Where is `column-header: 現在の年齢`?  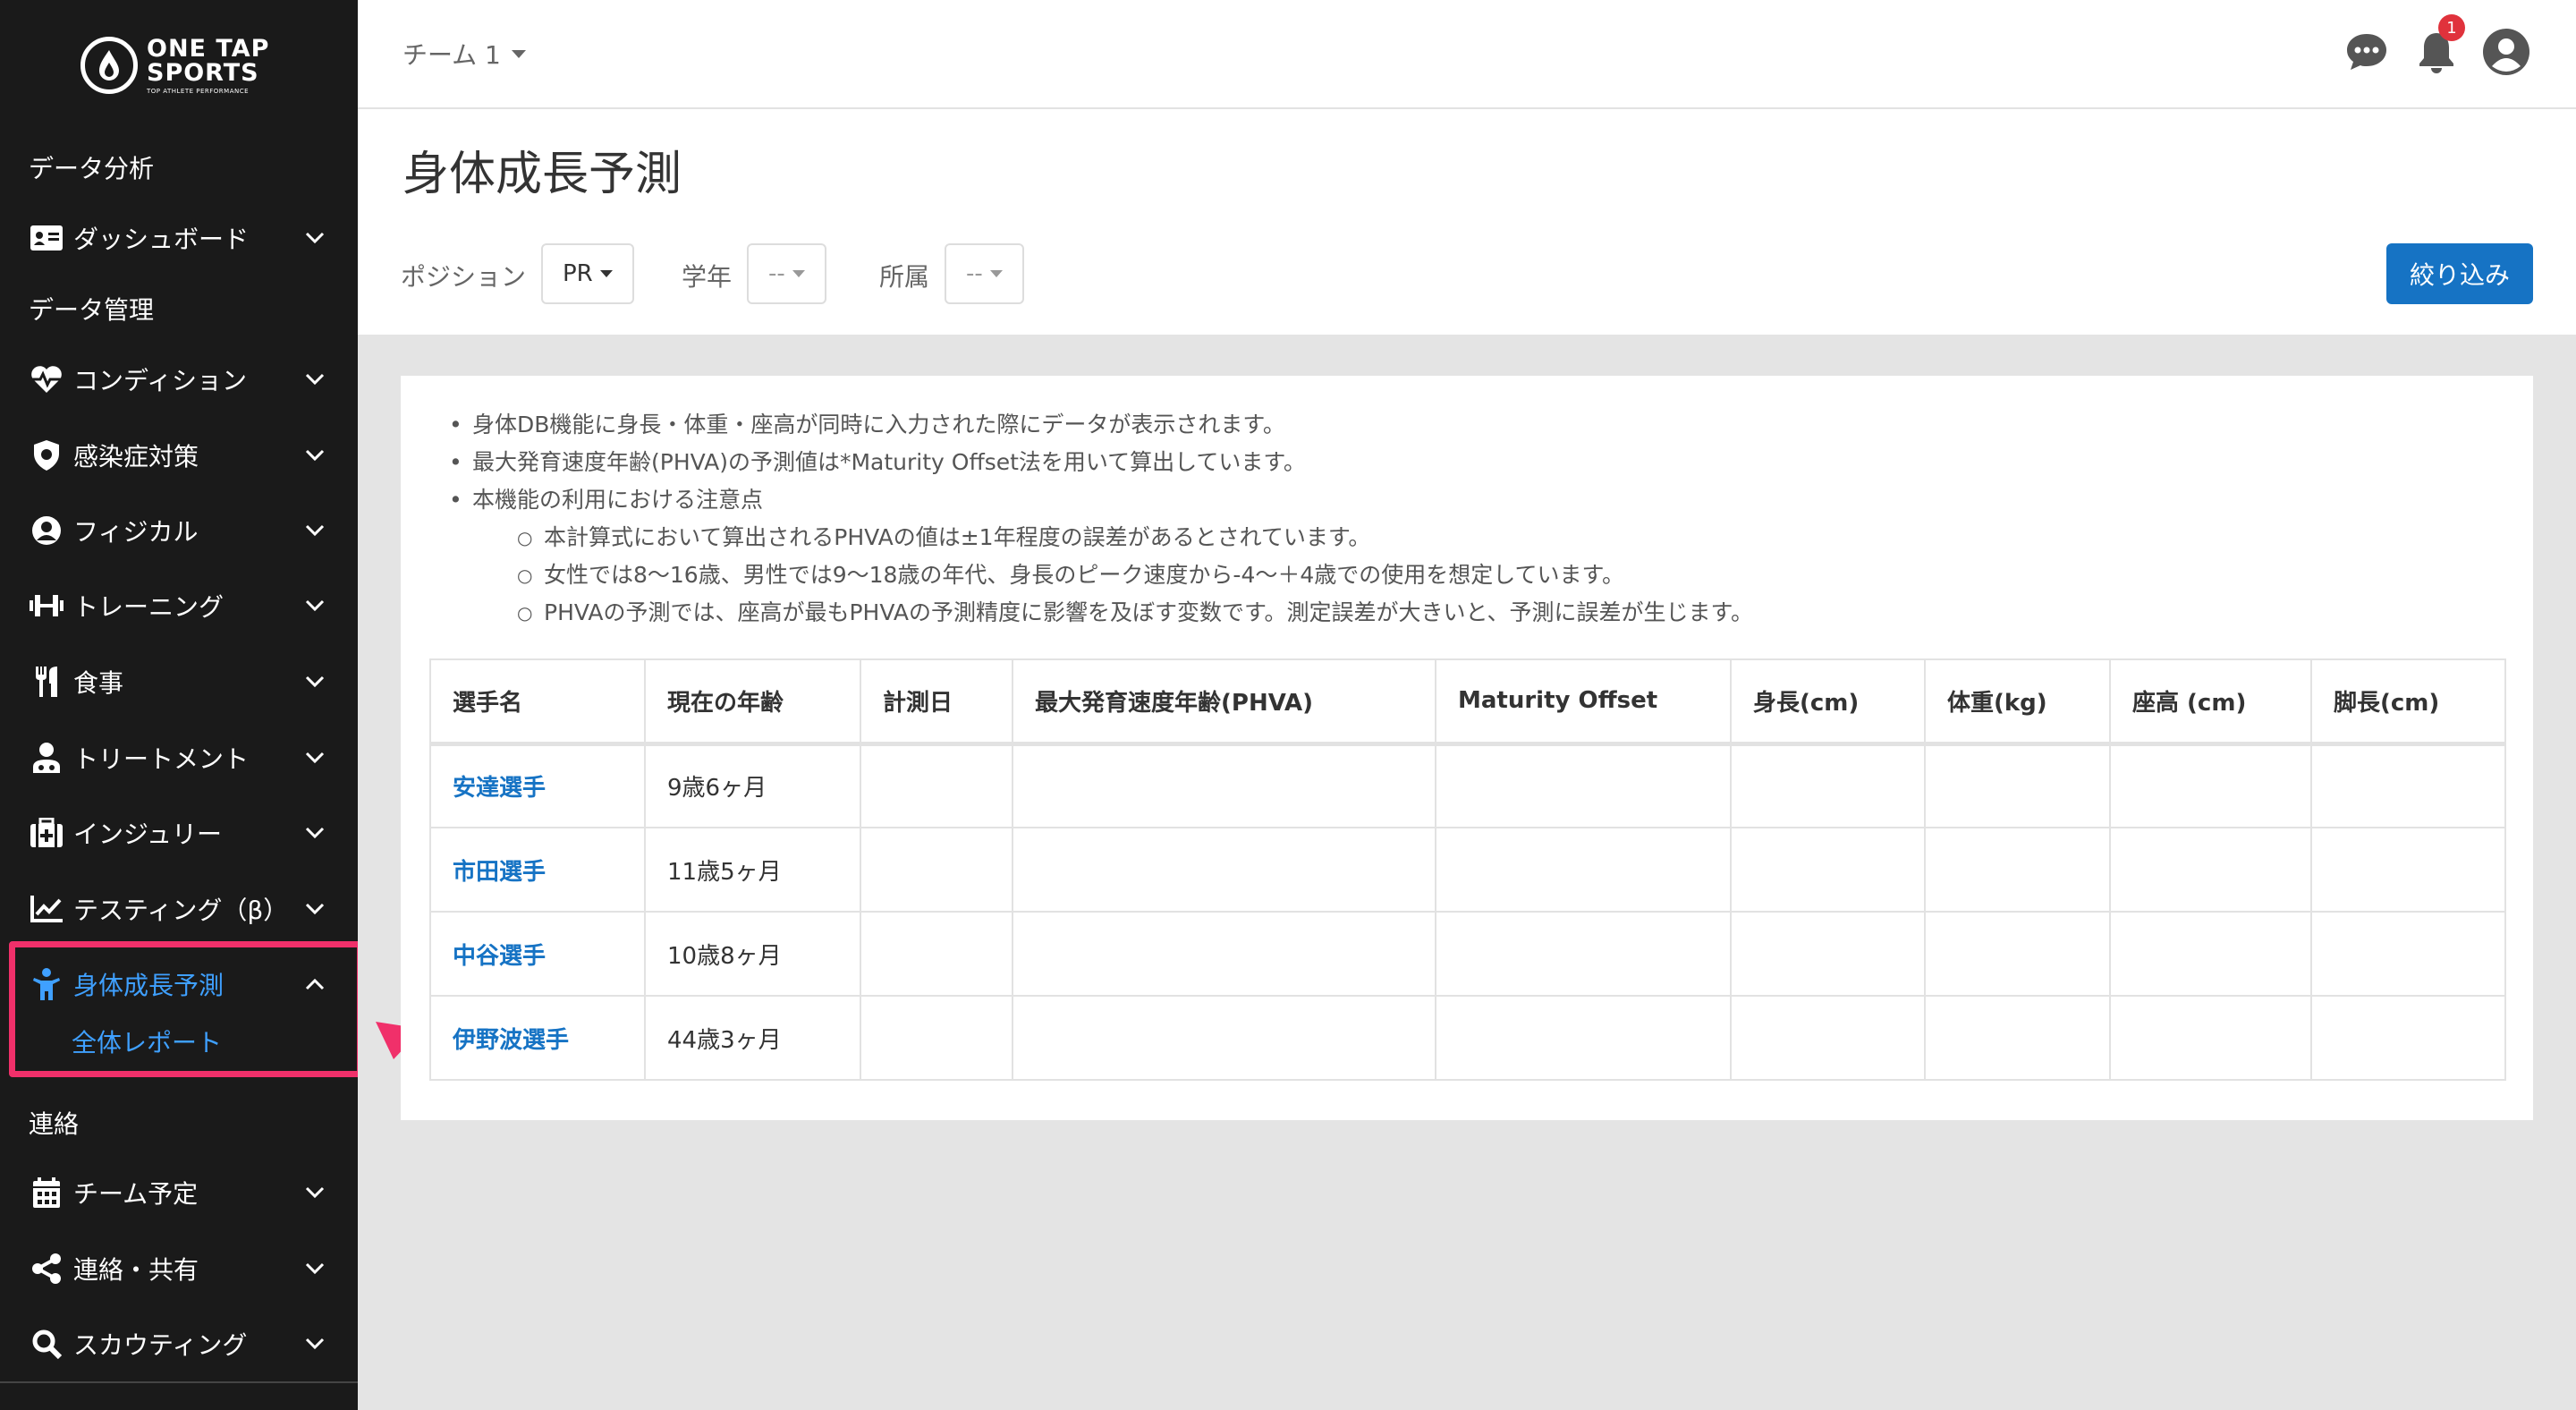
column-header: 現在の年齢 is located at coordinates (752, 702).